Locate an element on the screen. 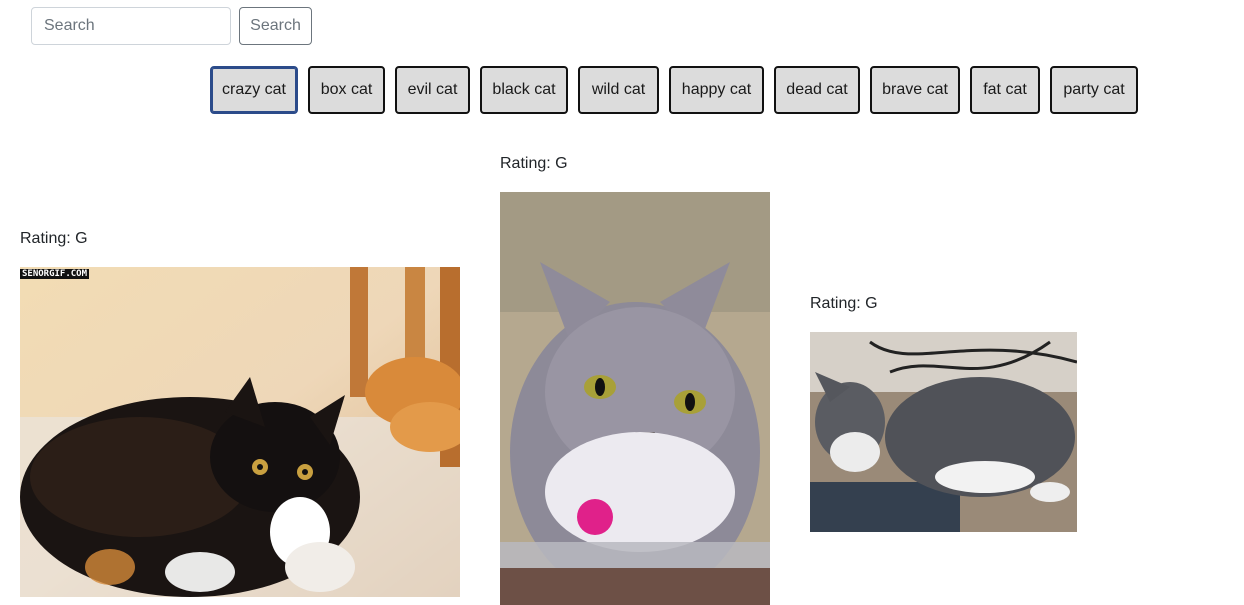 The height and width of the screenshot is (605, 1244). tag-button-party-cat: party cat is located at coordinates (1094, 90).